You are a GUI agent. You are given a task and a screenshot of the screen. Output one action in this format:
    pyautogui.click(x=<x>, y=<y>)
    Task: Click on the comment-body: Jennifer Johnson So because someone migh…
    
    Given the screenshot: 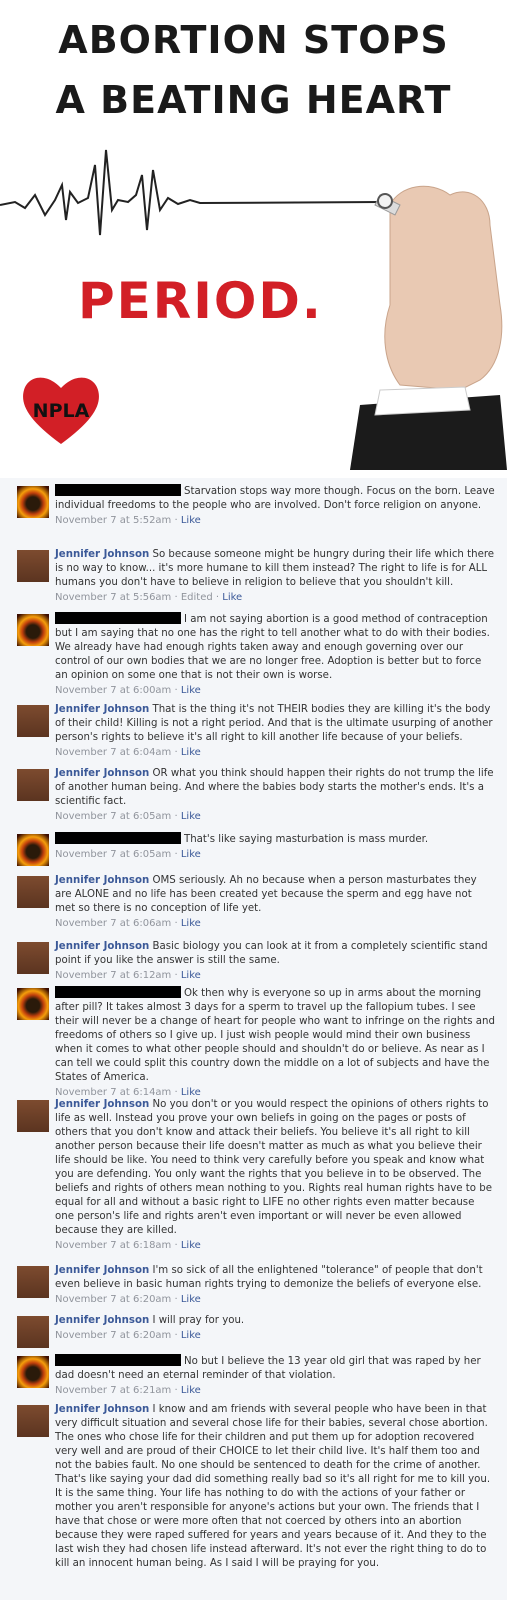 What is the action you would take?
    pyautogui.click(x=275, y=576)
    